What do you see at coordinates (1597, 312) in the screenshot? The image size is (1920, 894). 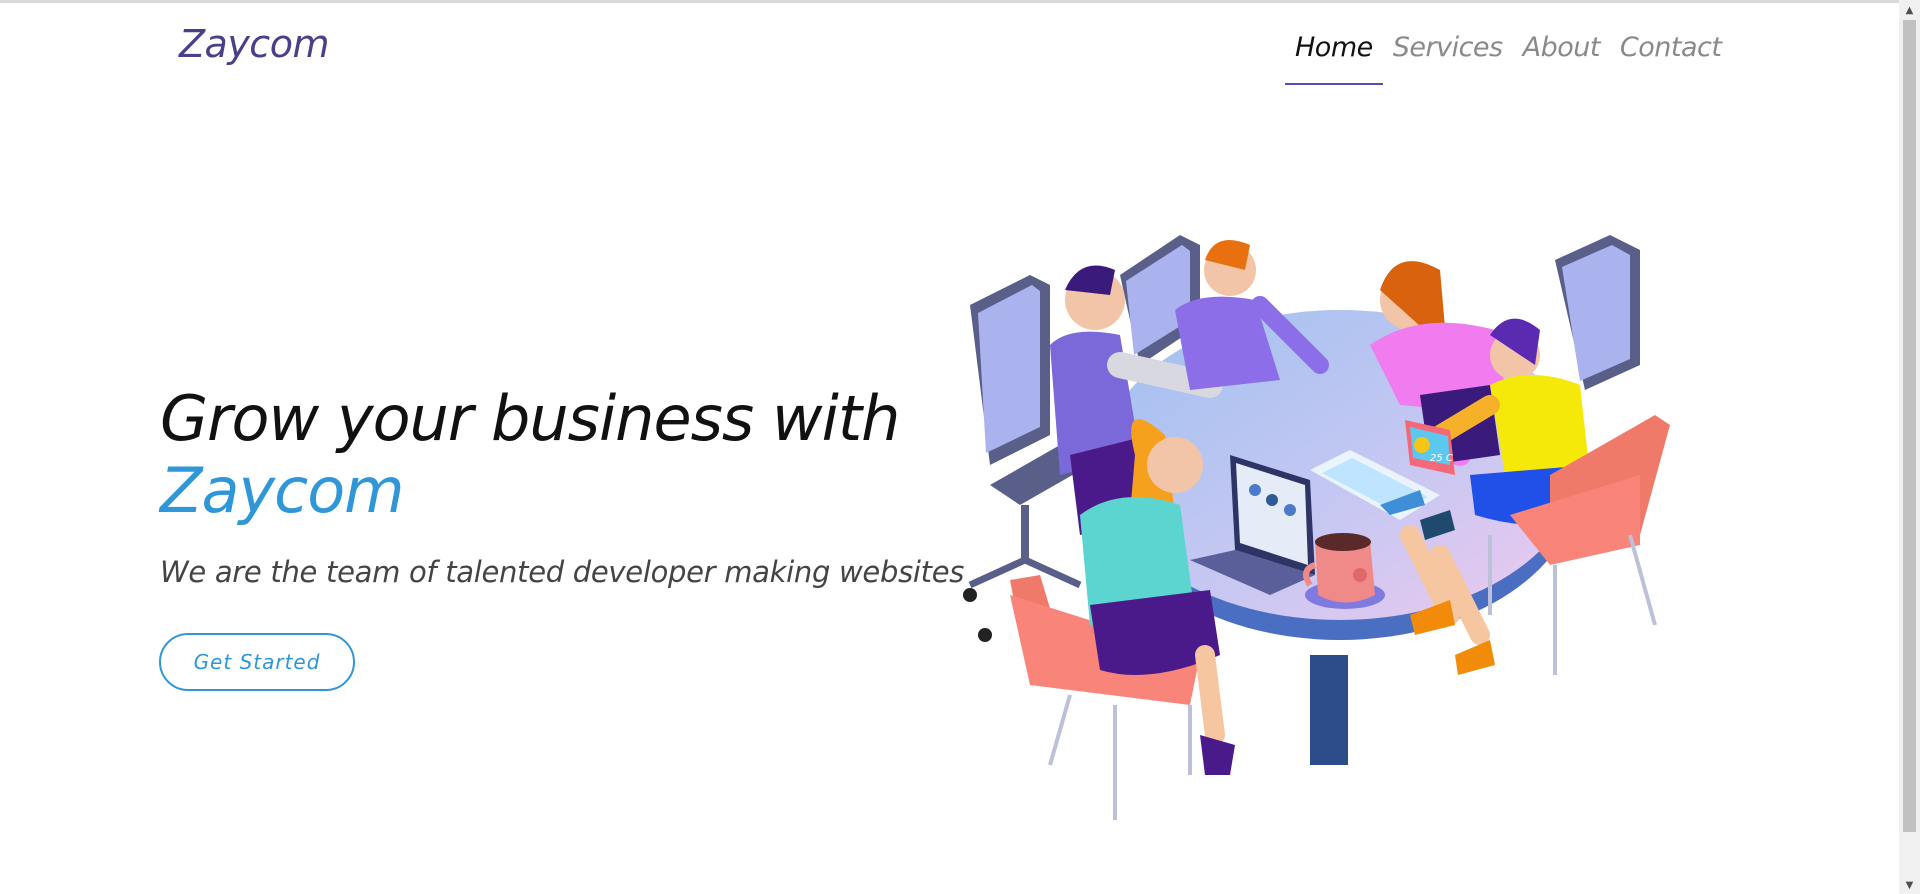 I see `chair-right-back` at bounding box center [1597, 312].